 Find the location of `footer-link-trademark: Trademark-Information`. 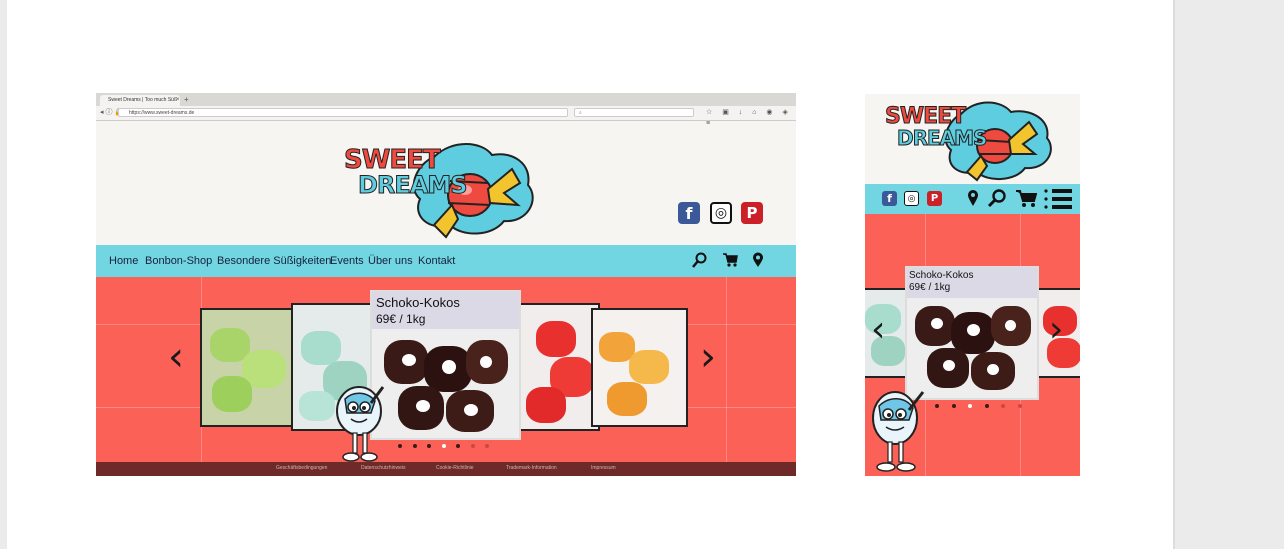

footer-link-trademark: Trademark-Information is located at coordinates (531, 468).